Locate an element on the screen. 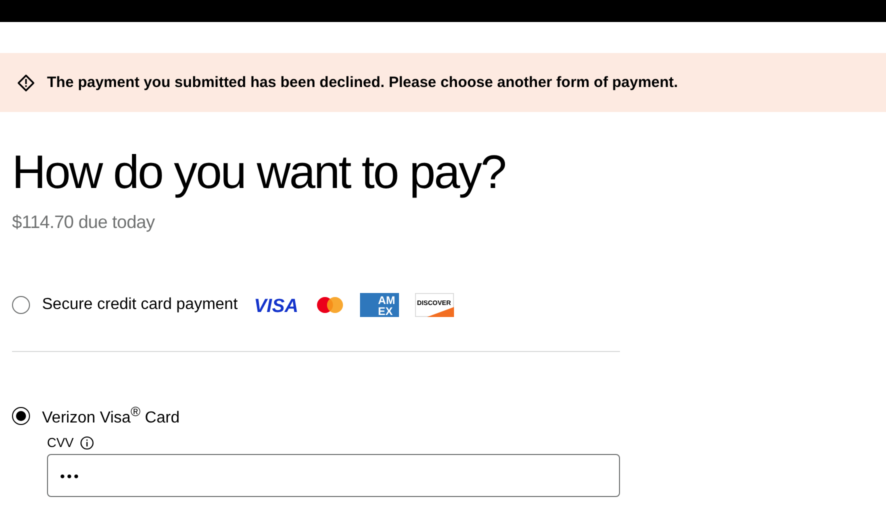 This screenshot has height=517, width=886. warning-icon is located at coordinates (26, 83).